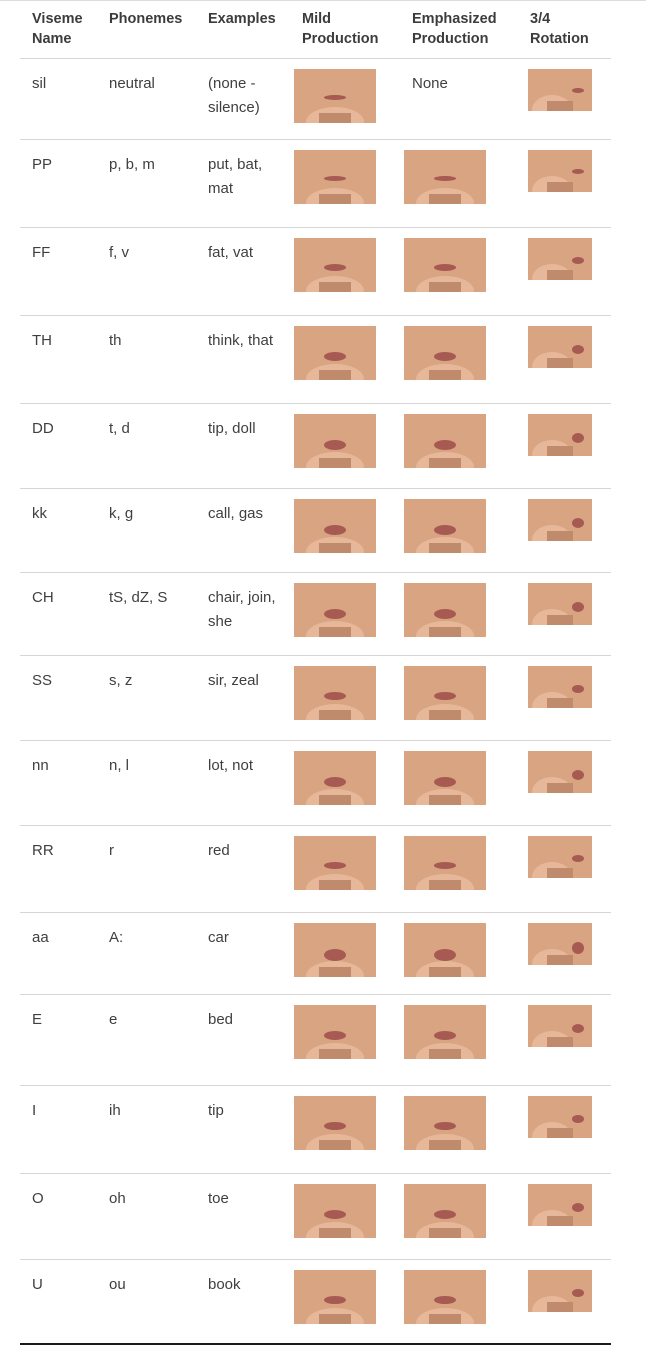 The image size is (646, 1364). What do you see at coordinates (146, 30) in the screenshot?
I see `header-phonemes: Phonemes` at bounding box center [146, 30].